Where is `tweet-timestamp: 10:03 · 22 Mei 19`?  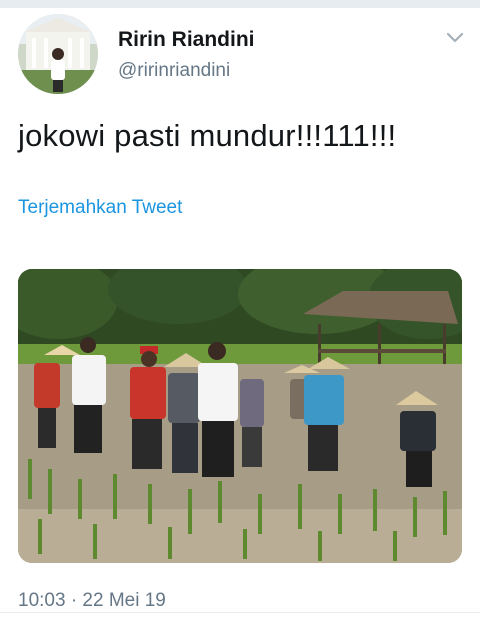 tweet-timestamp: 10:03 · 22 Mei 19 is located at coordinates (92, 601).